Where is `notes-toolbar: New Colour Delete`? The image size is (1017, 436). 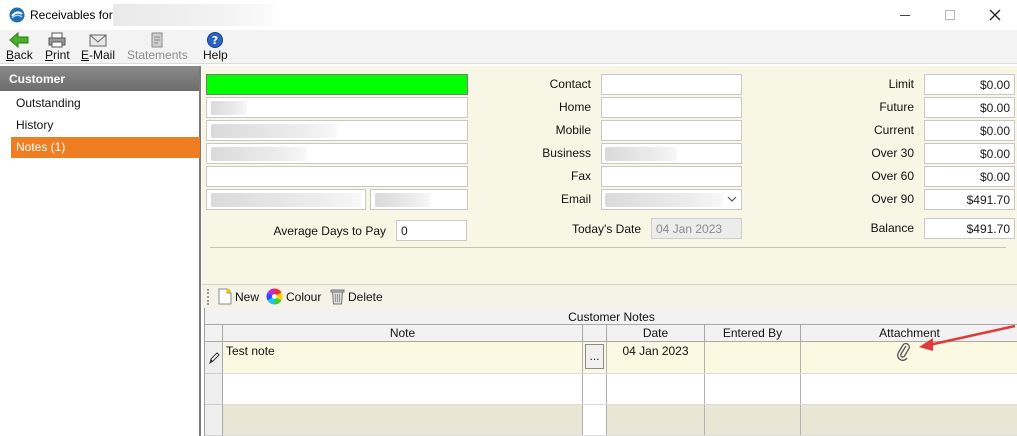 notes-toolbar: New Colour Delete is located at coordinates (609, 296).